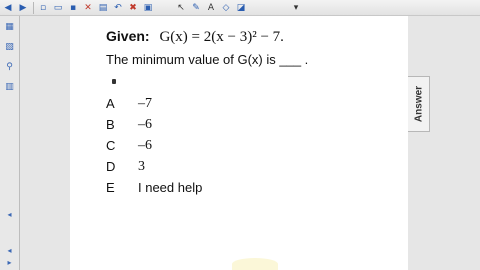 This screenshot has height=270, width=480. What do you see at coordinates (33, 7) in the screenshot?
I see `toolbar-divider` at bounding box center [33, 7].